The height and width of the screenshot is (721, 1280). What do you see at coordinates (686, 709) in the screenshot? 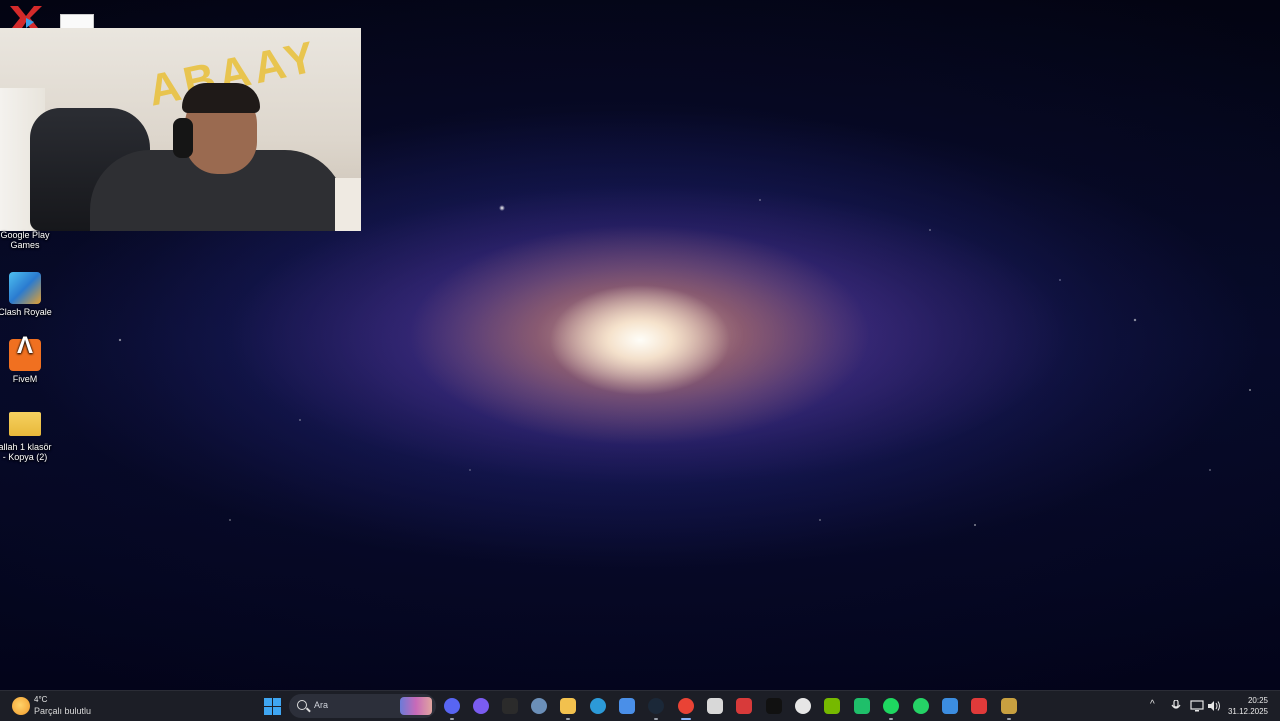
I see `chrome-icon` at bounding box center [686, 709].